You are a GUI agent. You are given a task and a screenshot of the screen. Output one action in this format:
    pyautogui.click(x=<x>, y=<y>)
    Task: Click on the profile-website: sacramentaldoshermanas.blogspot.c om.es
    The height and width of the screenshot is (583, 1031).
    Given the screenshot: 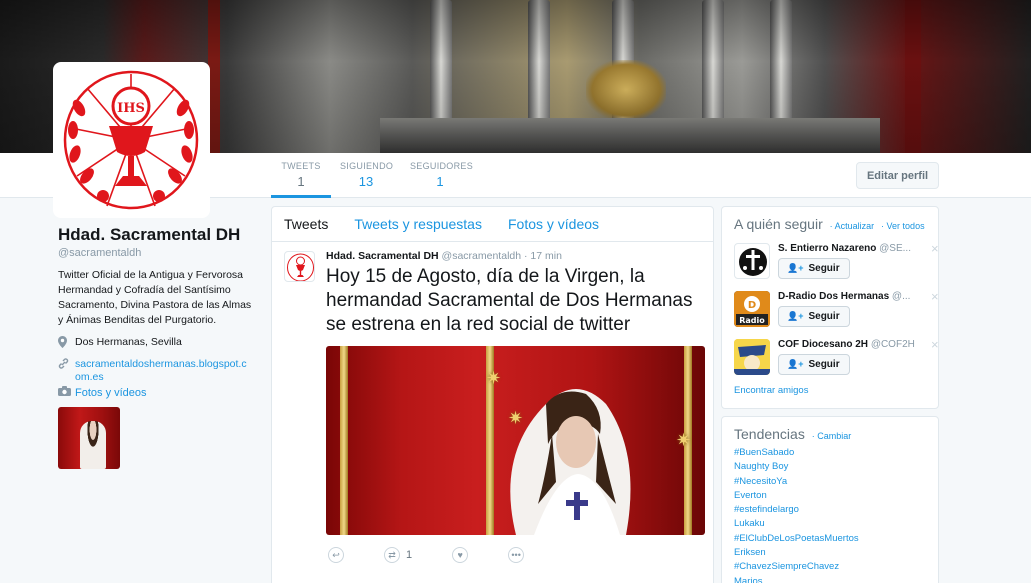 What is the action you would take?
    pyautogui.click(x=158, y=371)
    